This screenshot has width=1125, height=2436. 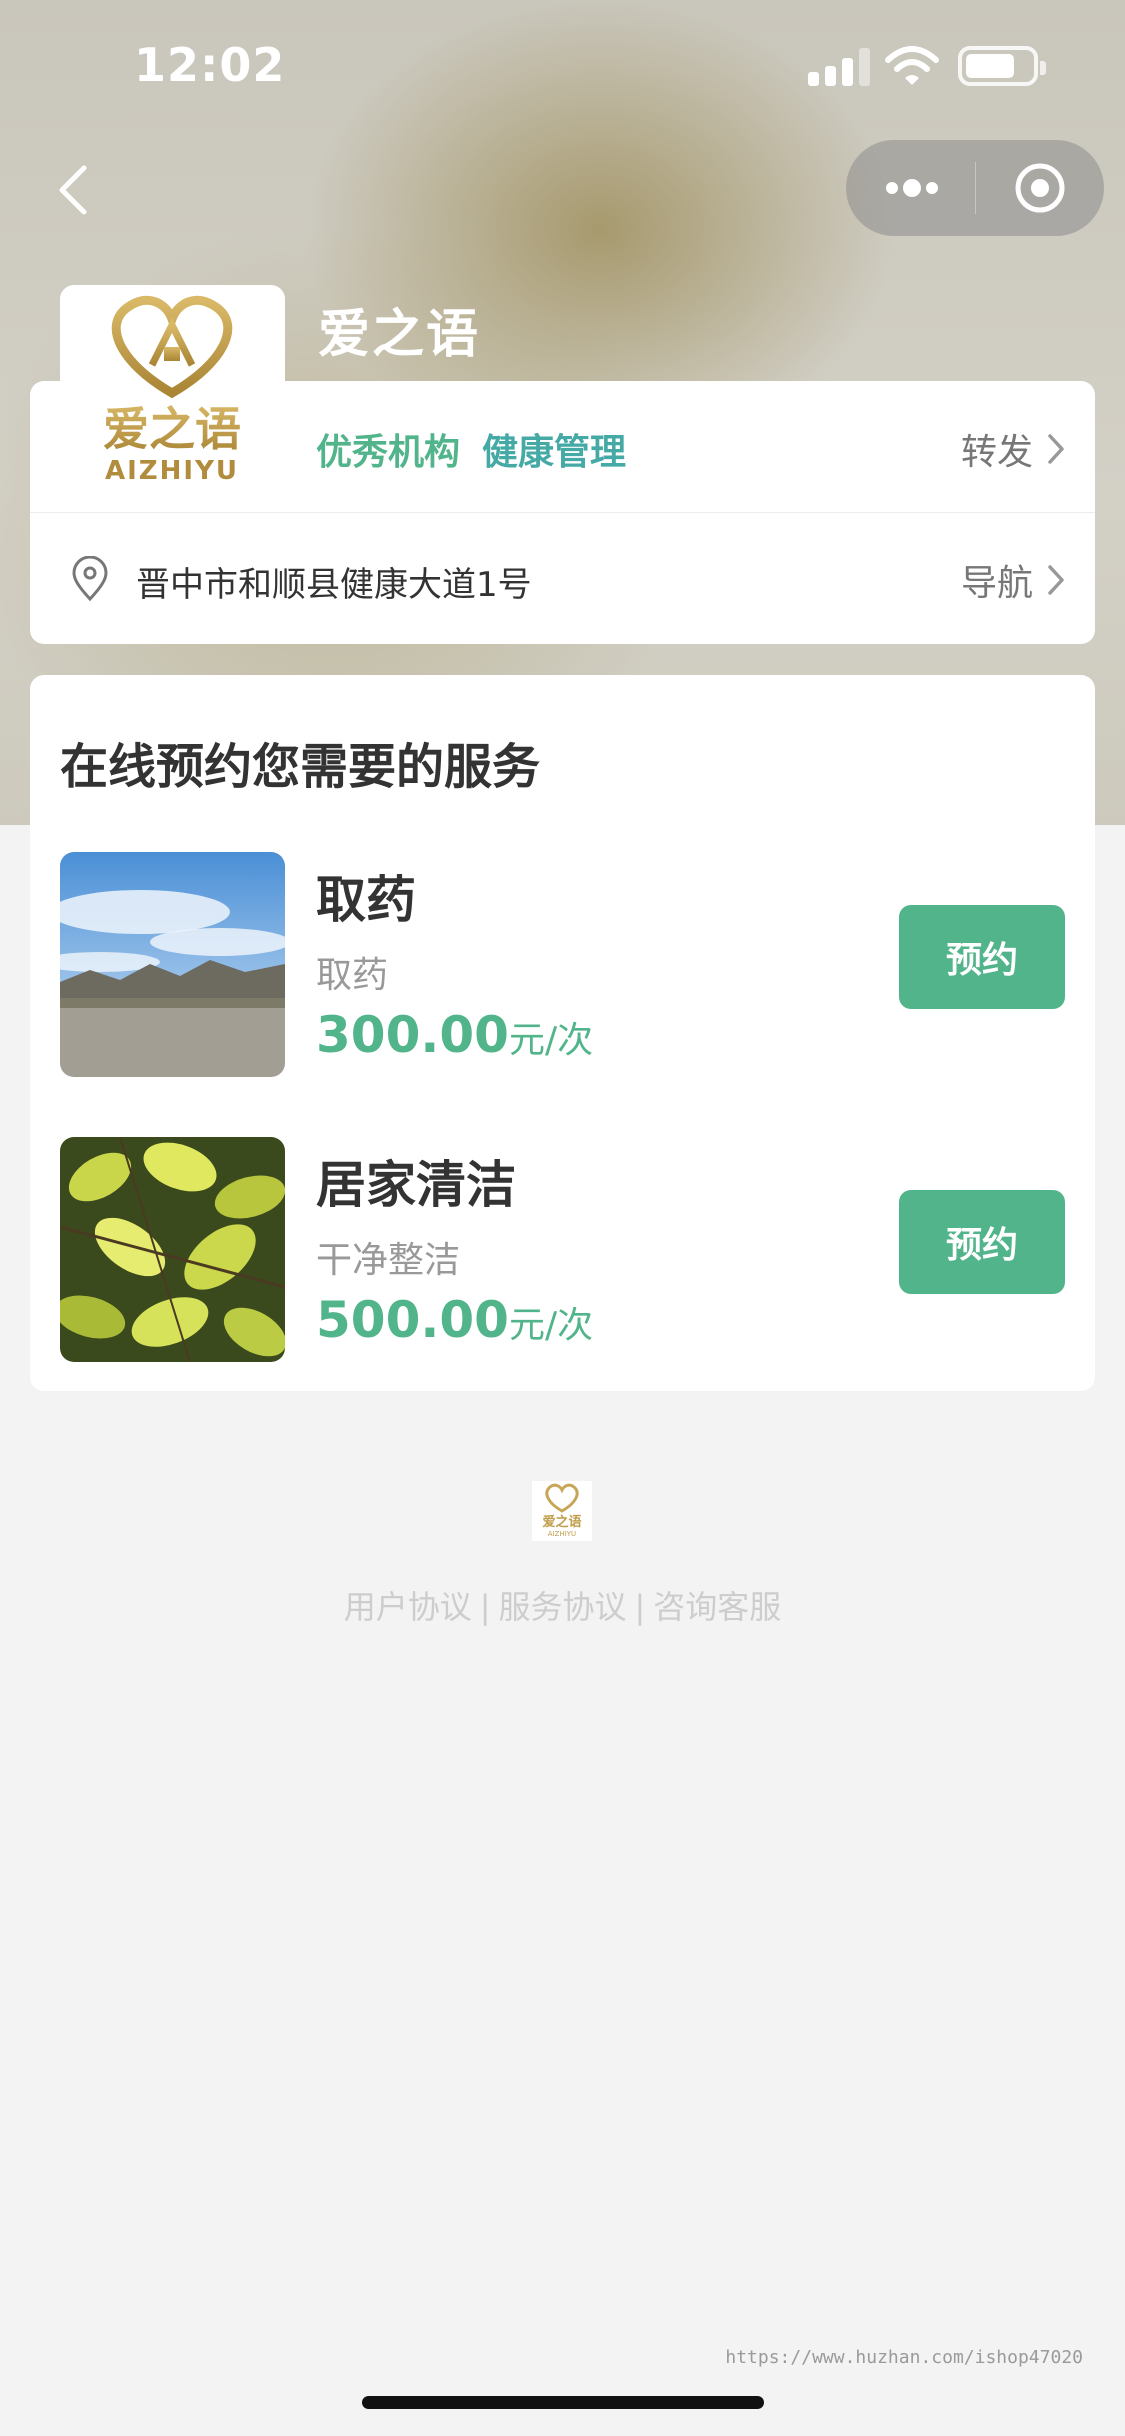 What do you see at coordinates (996, 452) in the screenshot?
I see `share-label: 转发` at bounding box center [996, 452].